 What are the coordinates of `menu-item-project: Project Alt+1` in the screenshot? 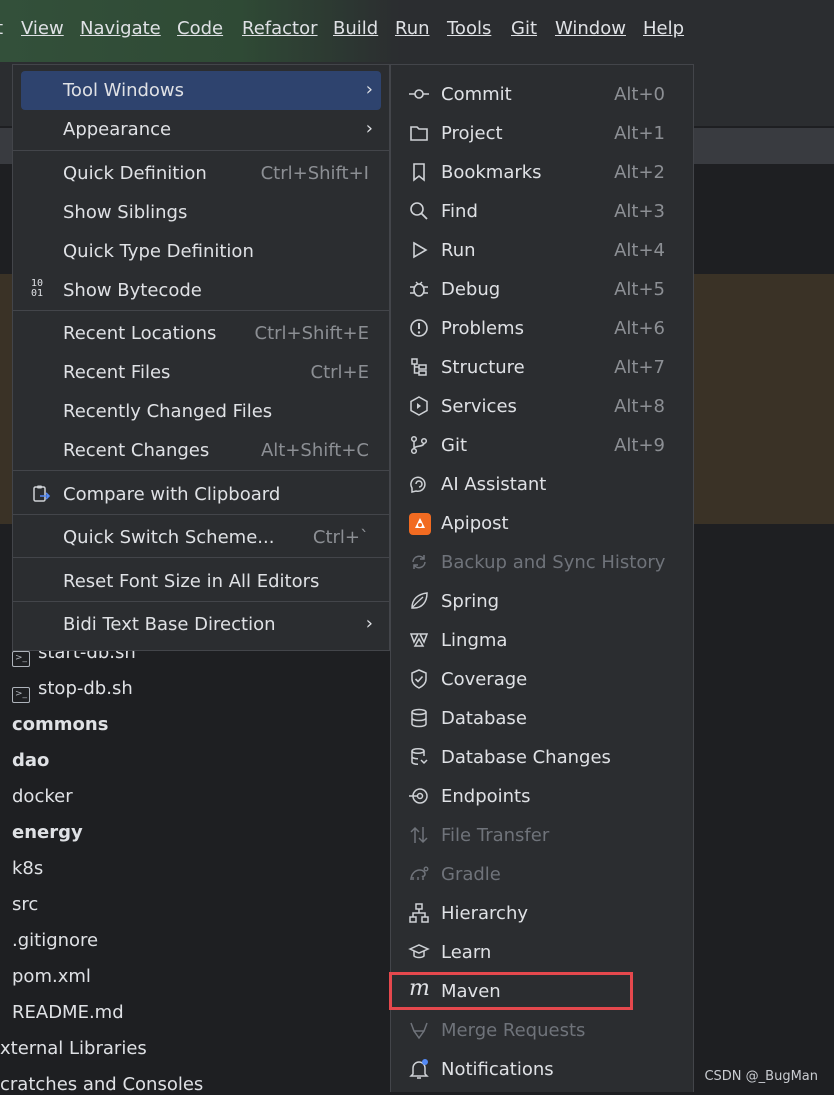 It's located at (542, 133).